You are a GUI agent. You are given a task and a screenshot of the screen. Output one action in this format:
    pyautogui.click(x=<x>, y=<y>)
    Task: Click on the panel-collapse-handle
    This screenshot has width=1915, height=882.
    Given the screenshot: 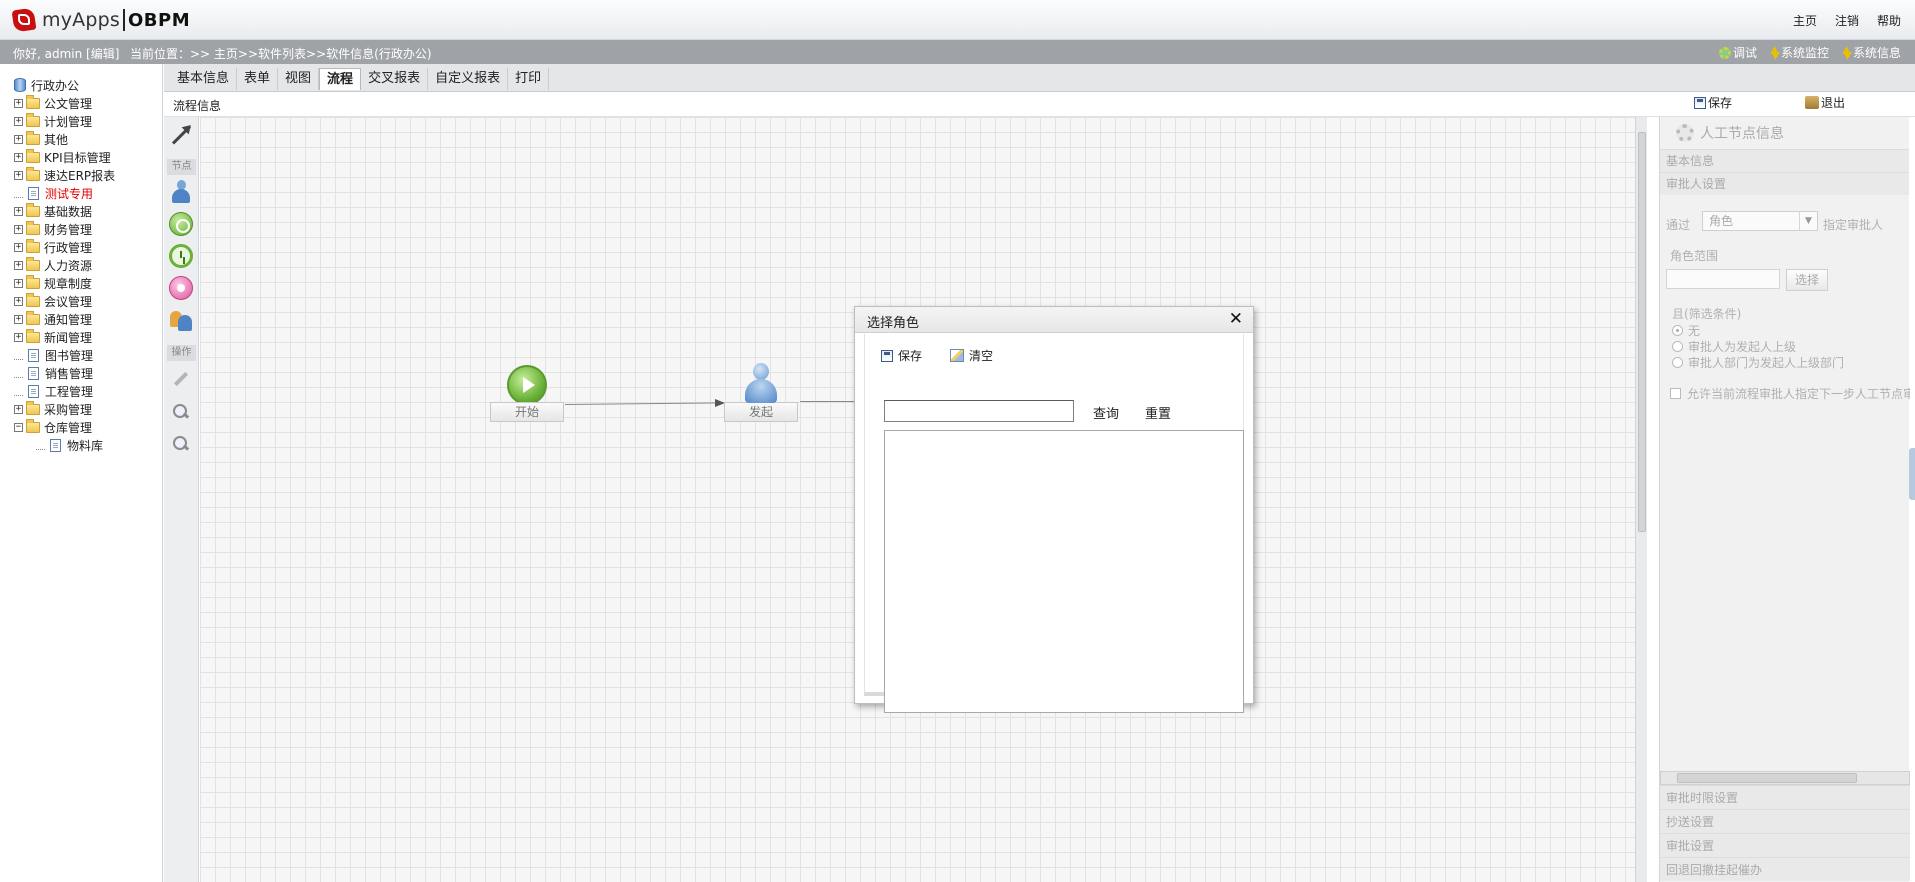 What is the action you would take?
    pyautogui.click(x=1912, y=474)
    